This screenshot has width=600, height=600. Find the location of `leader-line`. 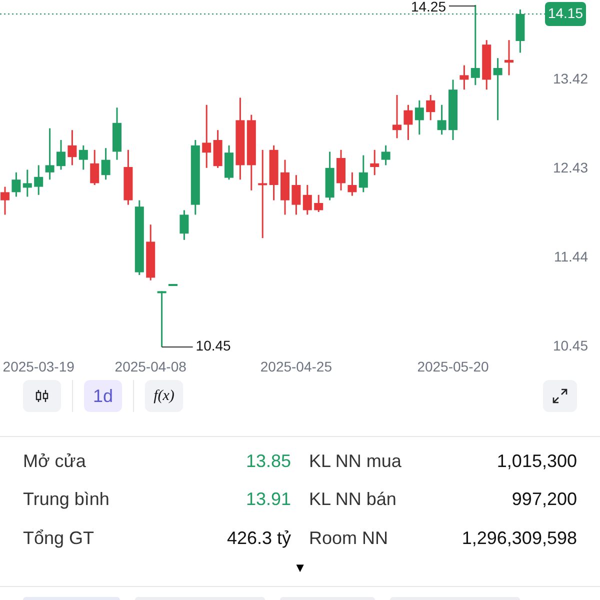

leader-line is located at coordinates (177, 347).